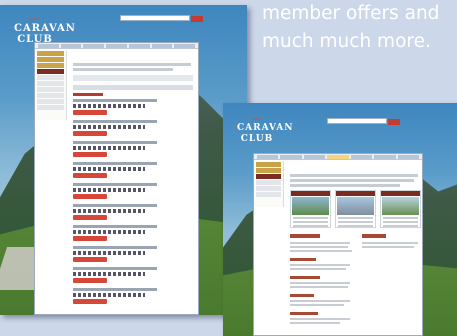  I want to click on product-cards, so click(355, 209).